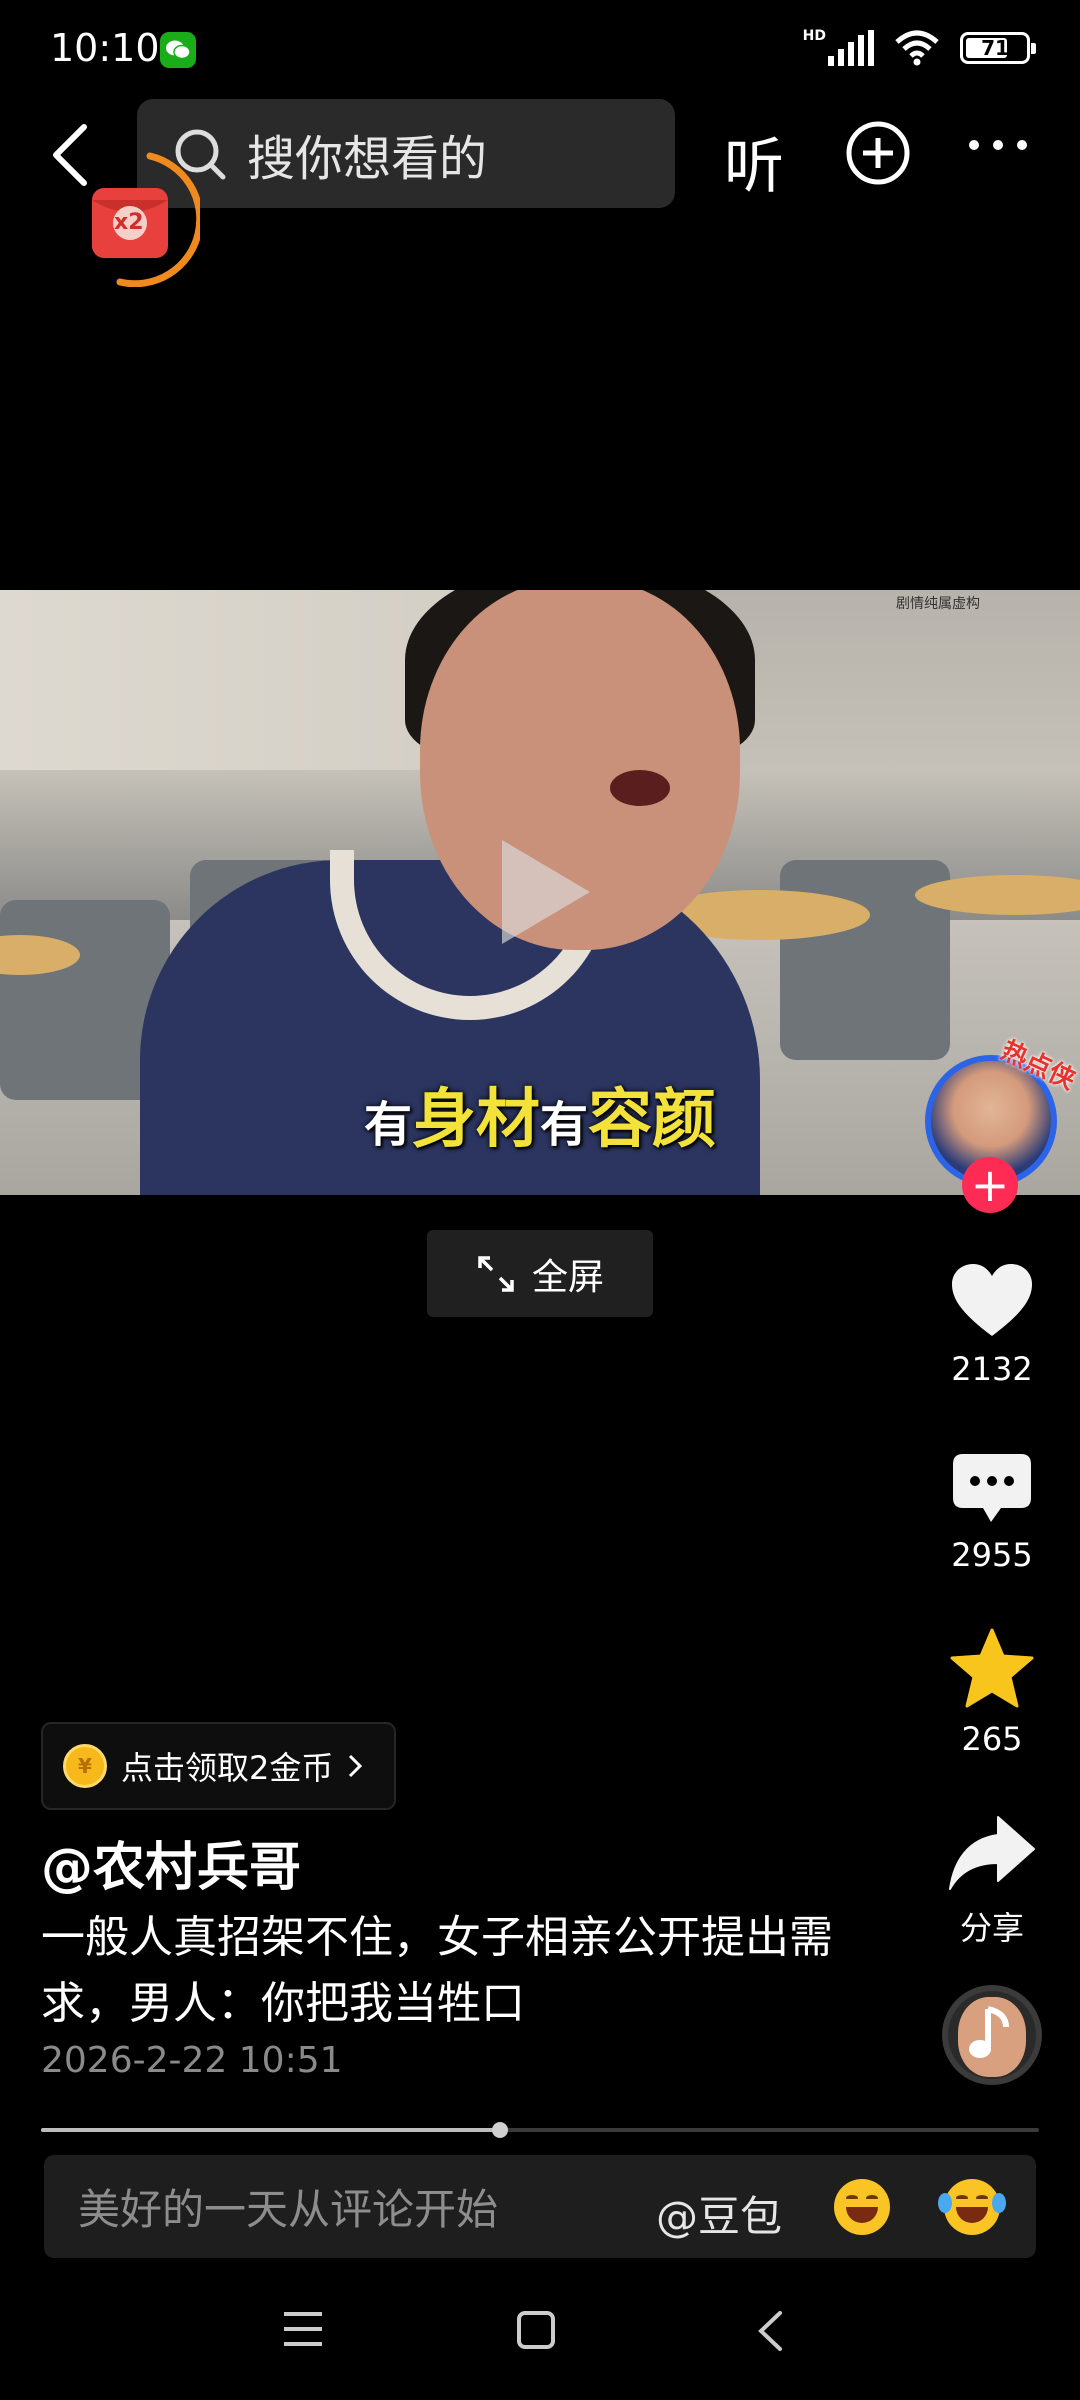  Describe the element at coordinates (989, 2032) in the screenshot. I see `music-note-icon` at that location.